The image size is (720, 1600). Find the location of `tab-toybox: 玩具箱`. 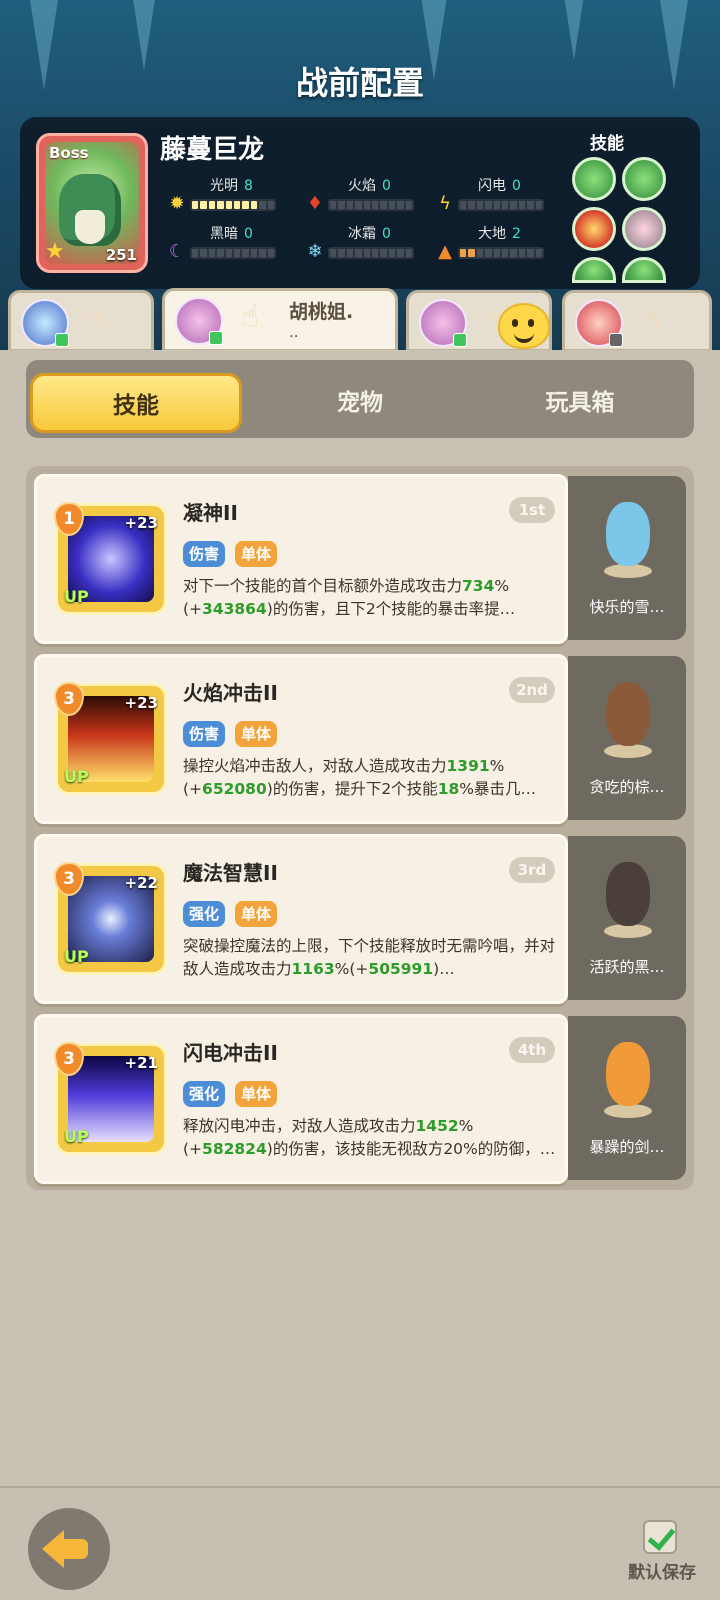

tab-toybox: 玩具箱 is located at coordinates (580, 403).